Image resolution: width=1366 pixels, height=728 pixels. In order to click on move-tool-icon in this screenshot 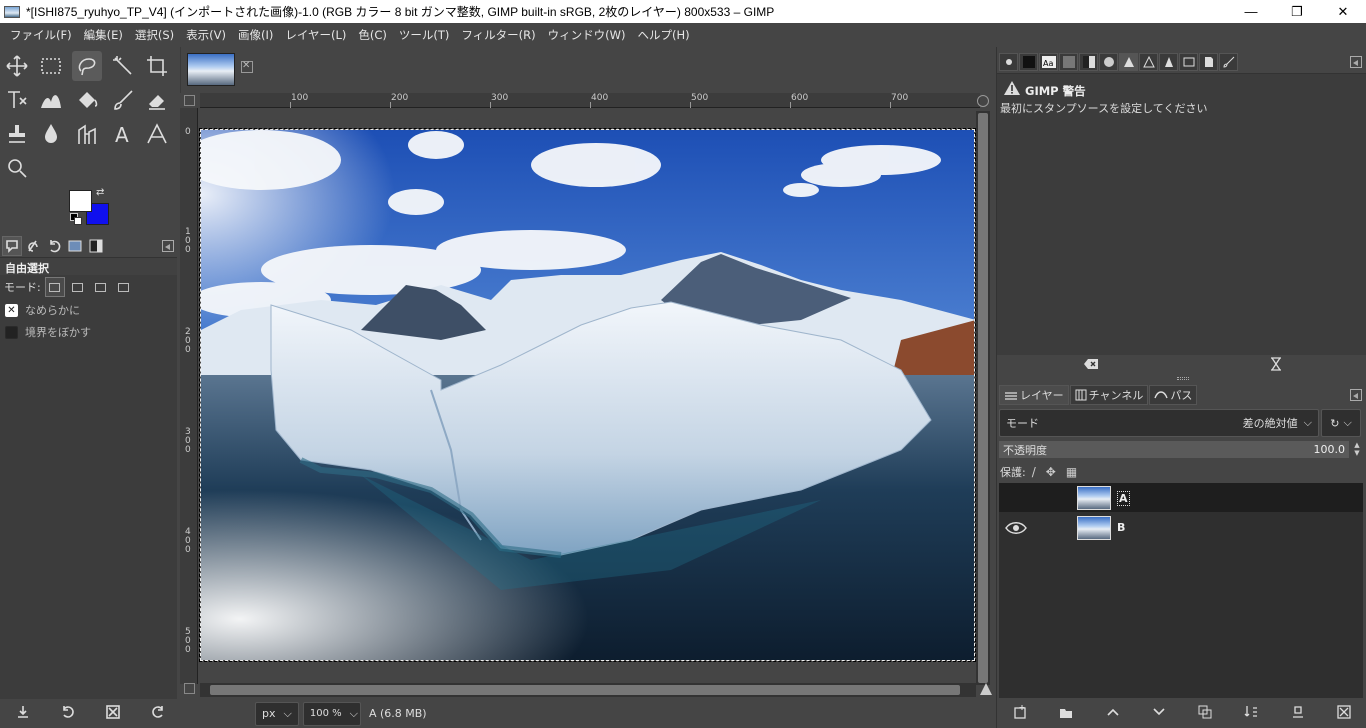, I will do `click(17, 66)`.